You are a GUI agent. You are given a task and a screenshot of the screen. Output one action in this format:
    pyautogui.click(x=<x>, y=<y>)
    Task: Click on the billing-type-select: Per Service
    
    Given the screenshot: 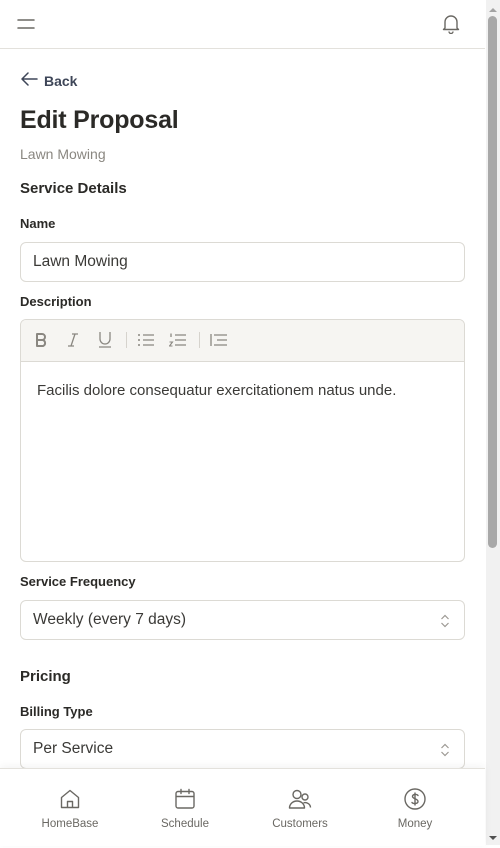 What is the action you would take?
    pyautogui.click(x=242, y=749)
    